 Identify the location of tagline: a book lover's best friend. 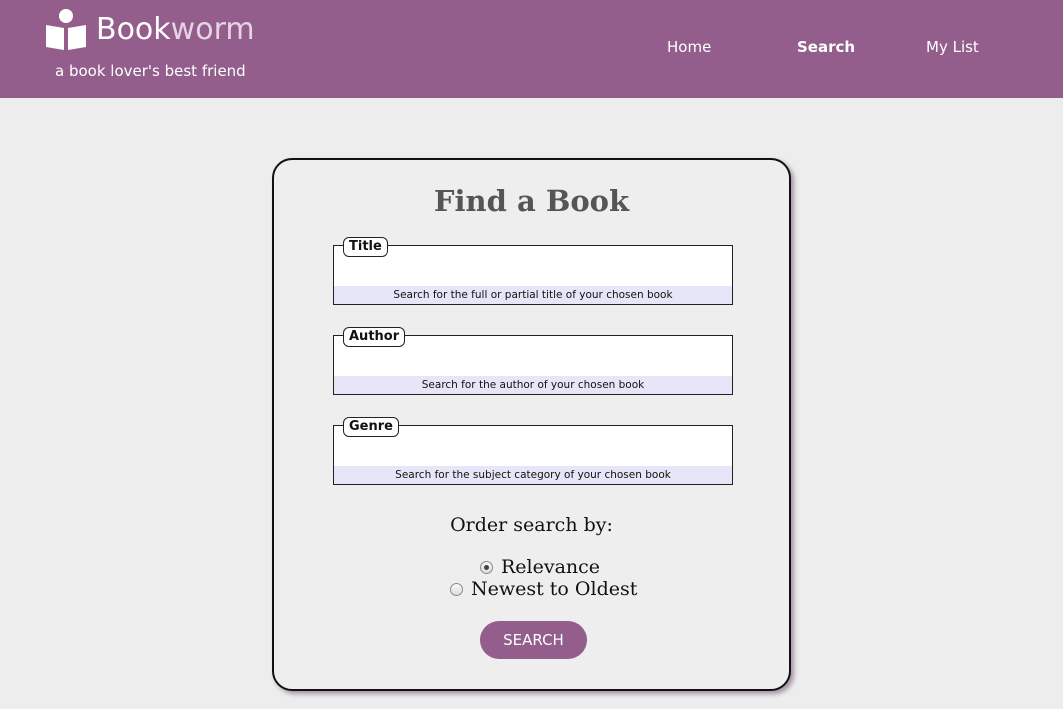
(150, 71).